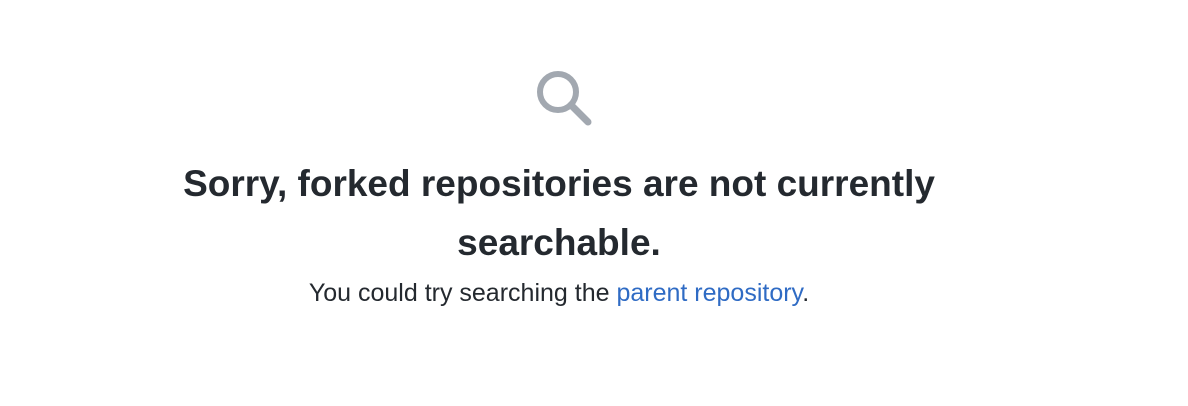 This screenshot has height=406, width=1188. What do you see at coordinates (462, 293) in the screenshot?
I see `message-prefix: You could try searching the` at bounding box center [462, 293].